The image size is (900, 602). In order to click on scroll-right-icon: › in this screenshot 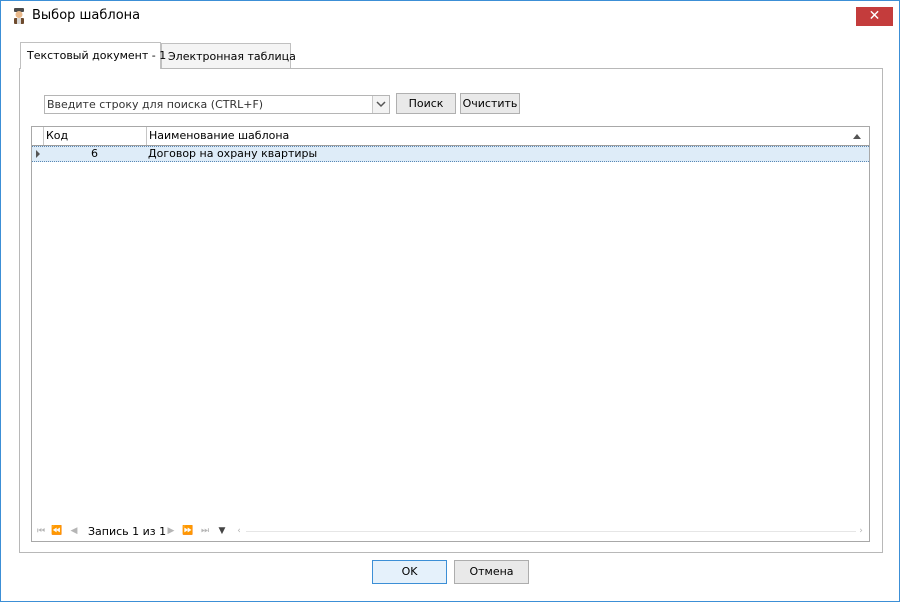, I will do `click(861, 531)`.